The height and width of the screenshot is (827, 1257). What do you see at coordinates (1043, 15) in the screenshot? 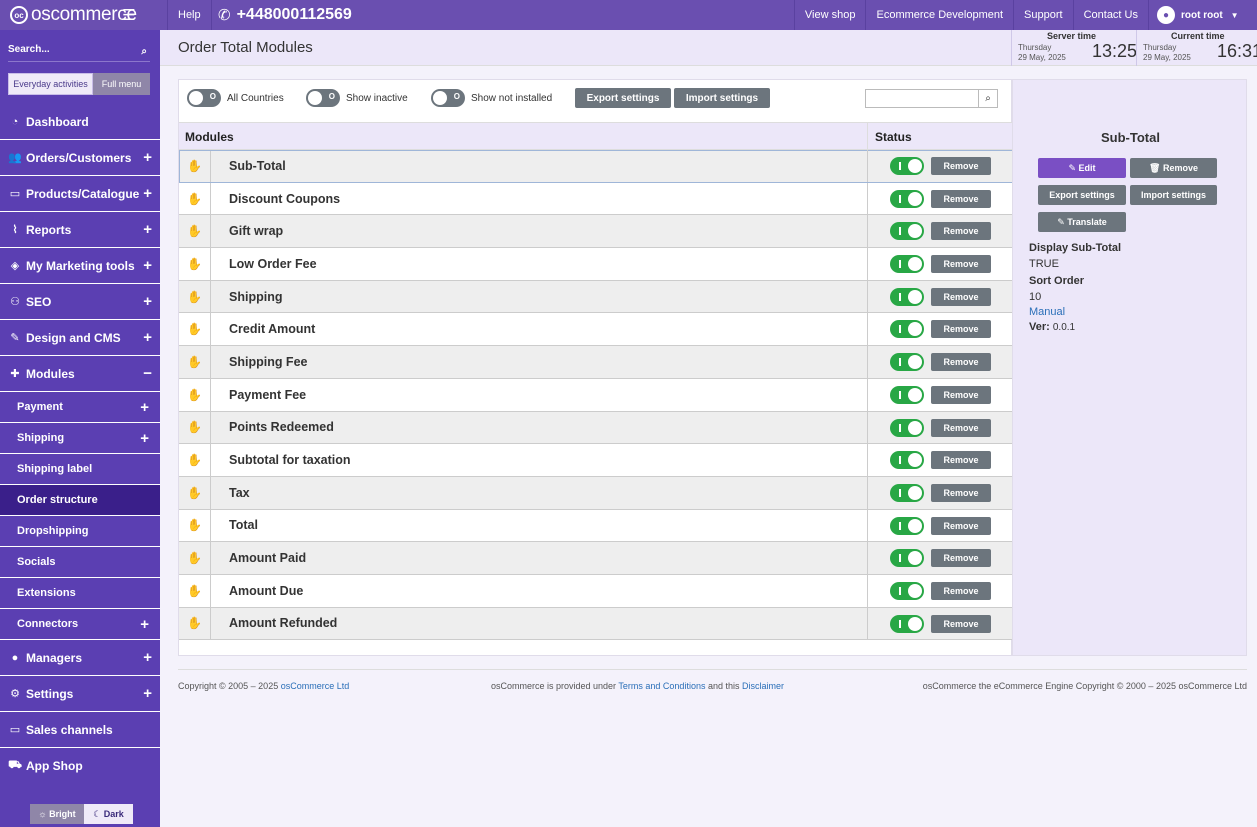
I see `support-link: Support` at bounding box center [1043, 15].